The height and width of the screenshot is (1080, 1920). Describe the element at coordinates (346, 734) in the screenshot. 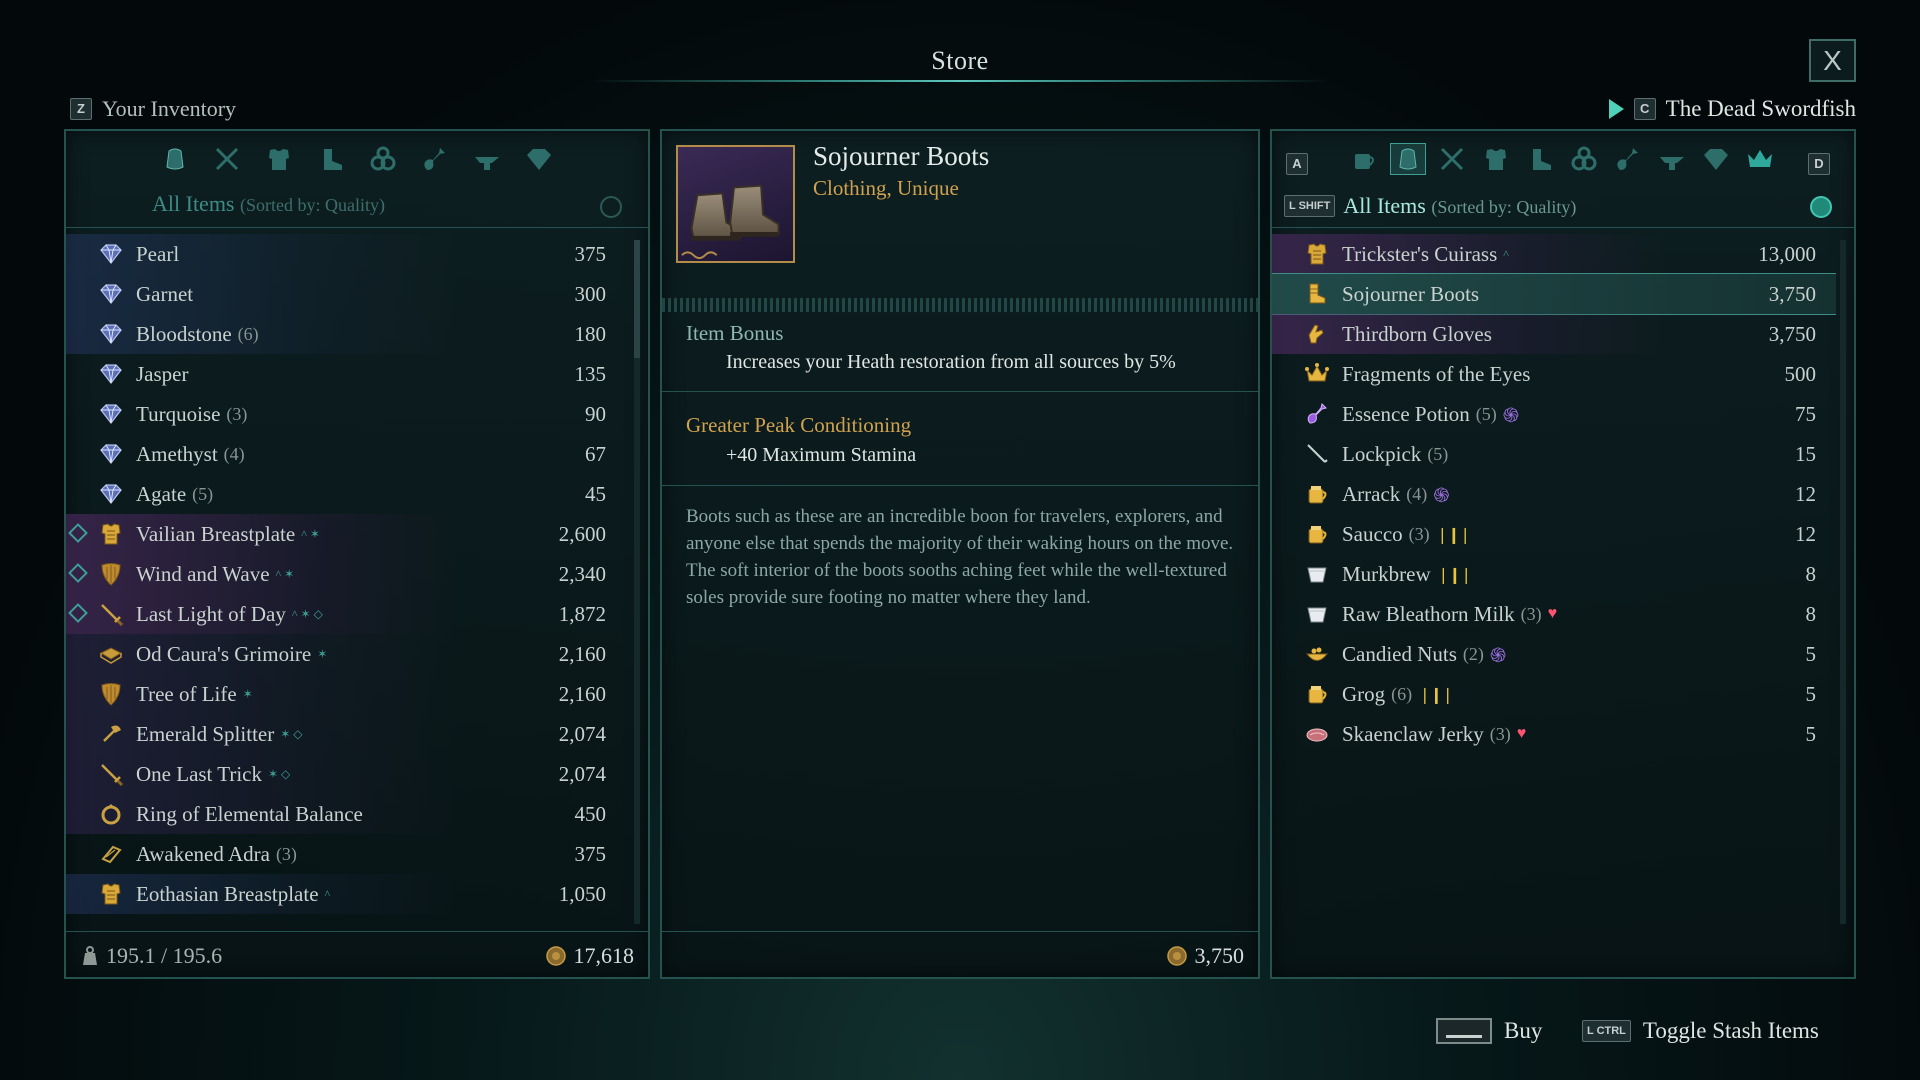

I see `item-row: Emerald Splitter ✶ ◇ 2,074` at that location.